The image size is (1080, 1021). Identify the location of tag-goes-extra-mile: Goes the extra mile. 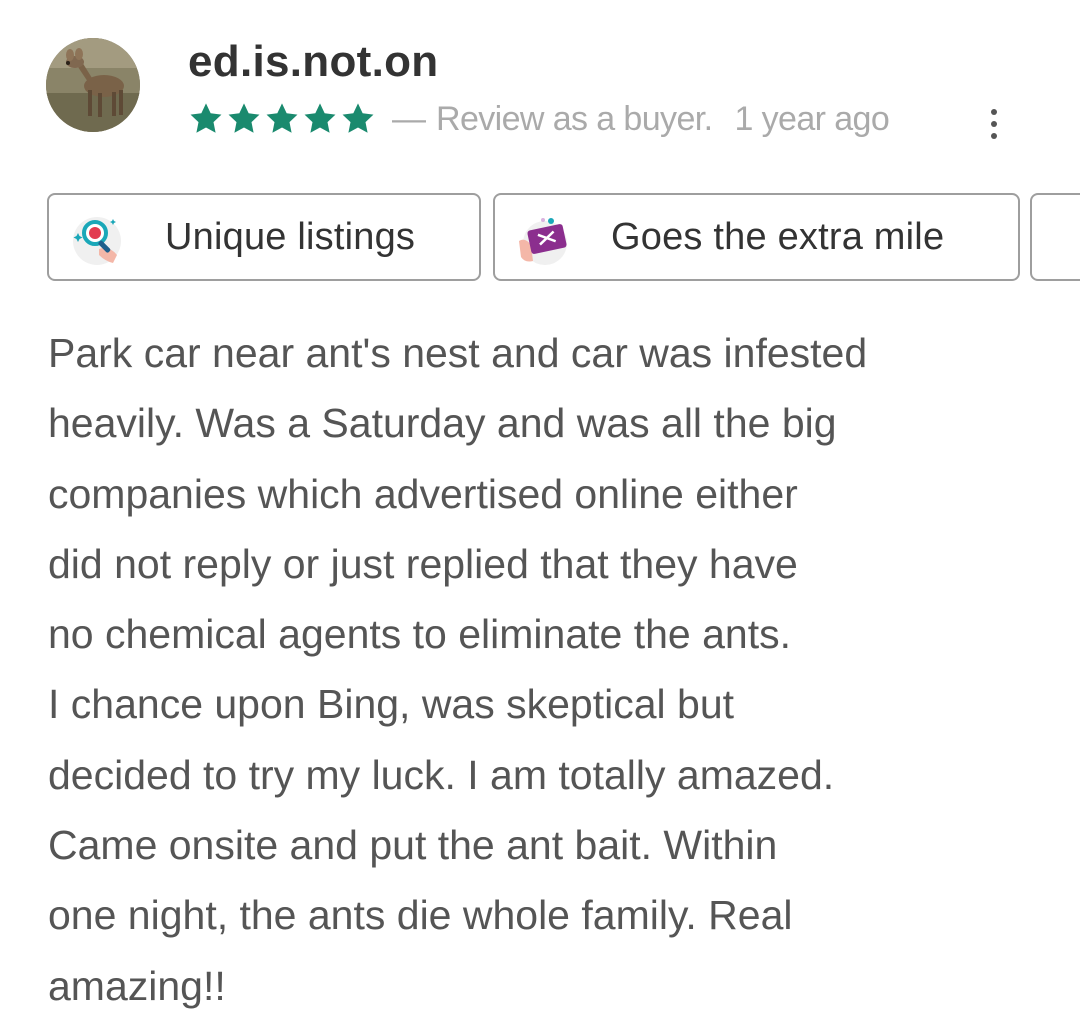
(756, 237).